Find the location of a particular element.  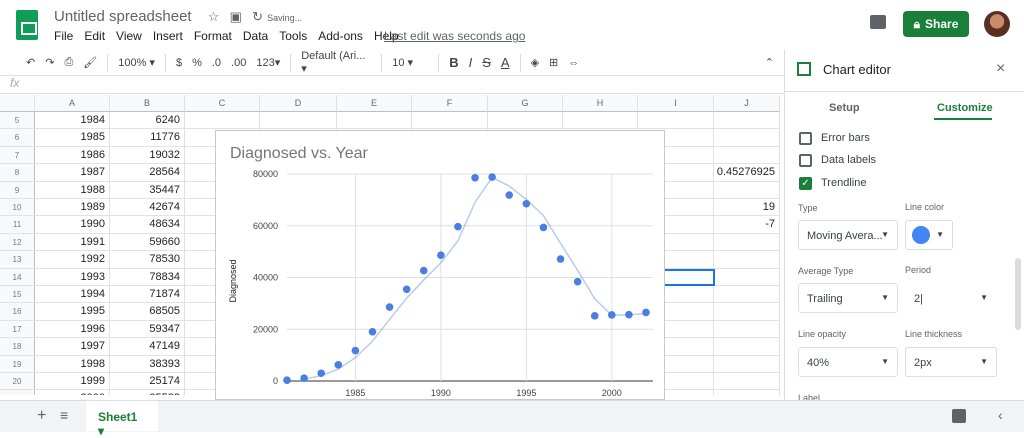

cell: 1995 is located at coordinates (72, 311).